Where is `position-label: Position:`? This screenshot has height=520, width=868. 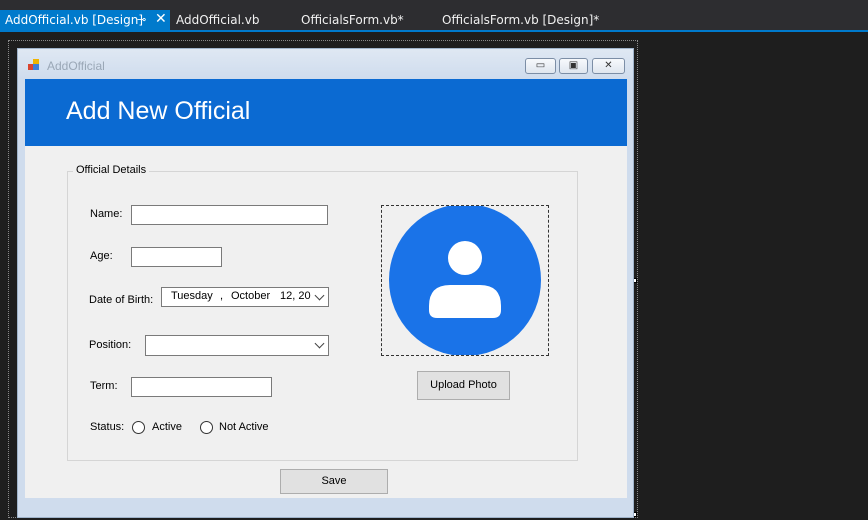 position-label: Position: is located at coordinates (110, 345).